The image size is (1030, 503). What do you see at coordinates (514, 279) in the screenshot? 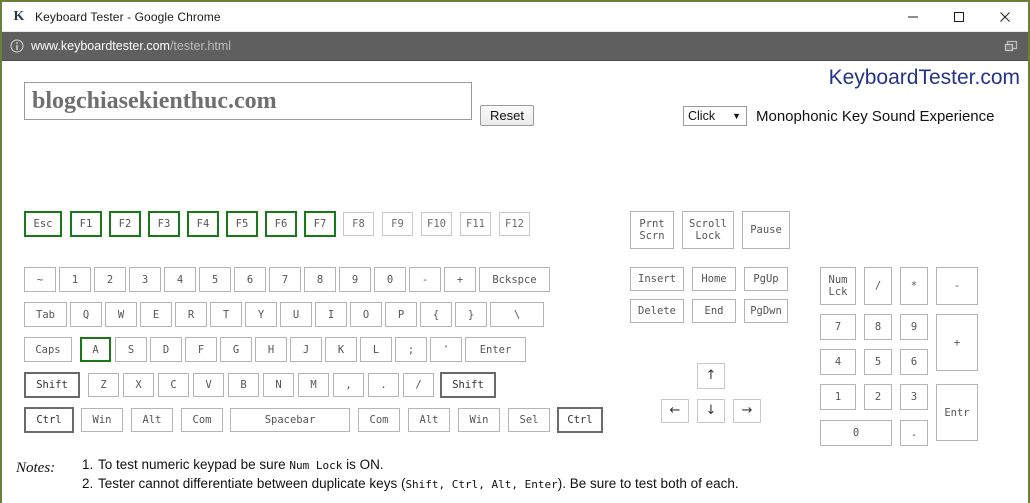
I see `key-backspace: Bckspce` at bounding box center [514, 279].